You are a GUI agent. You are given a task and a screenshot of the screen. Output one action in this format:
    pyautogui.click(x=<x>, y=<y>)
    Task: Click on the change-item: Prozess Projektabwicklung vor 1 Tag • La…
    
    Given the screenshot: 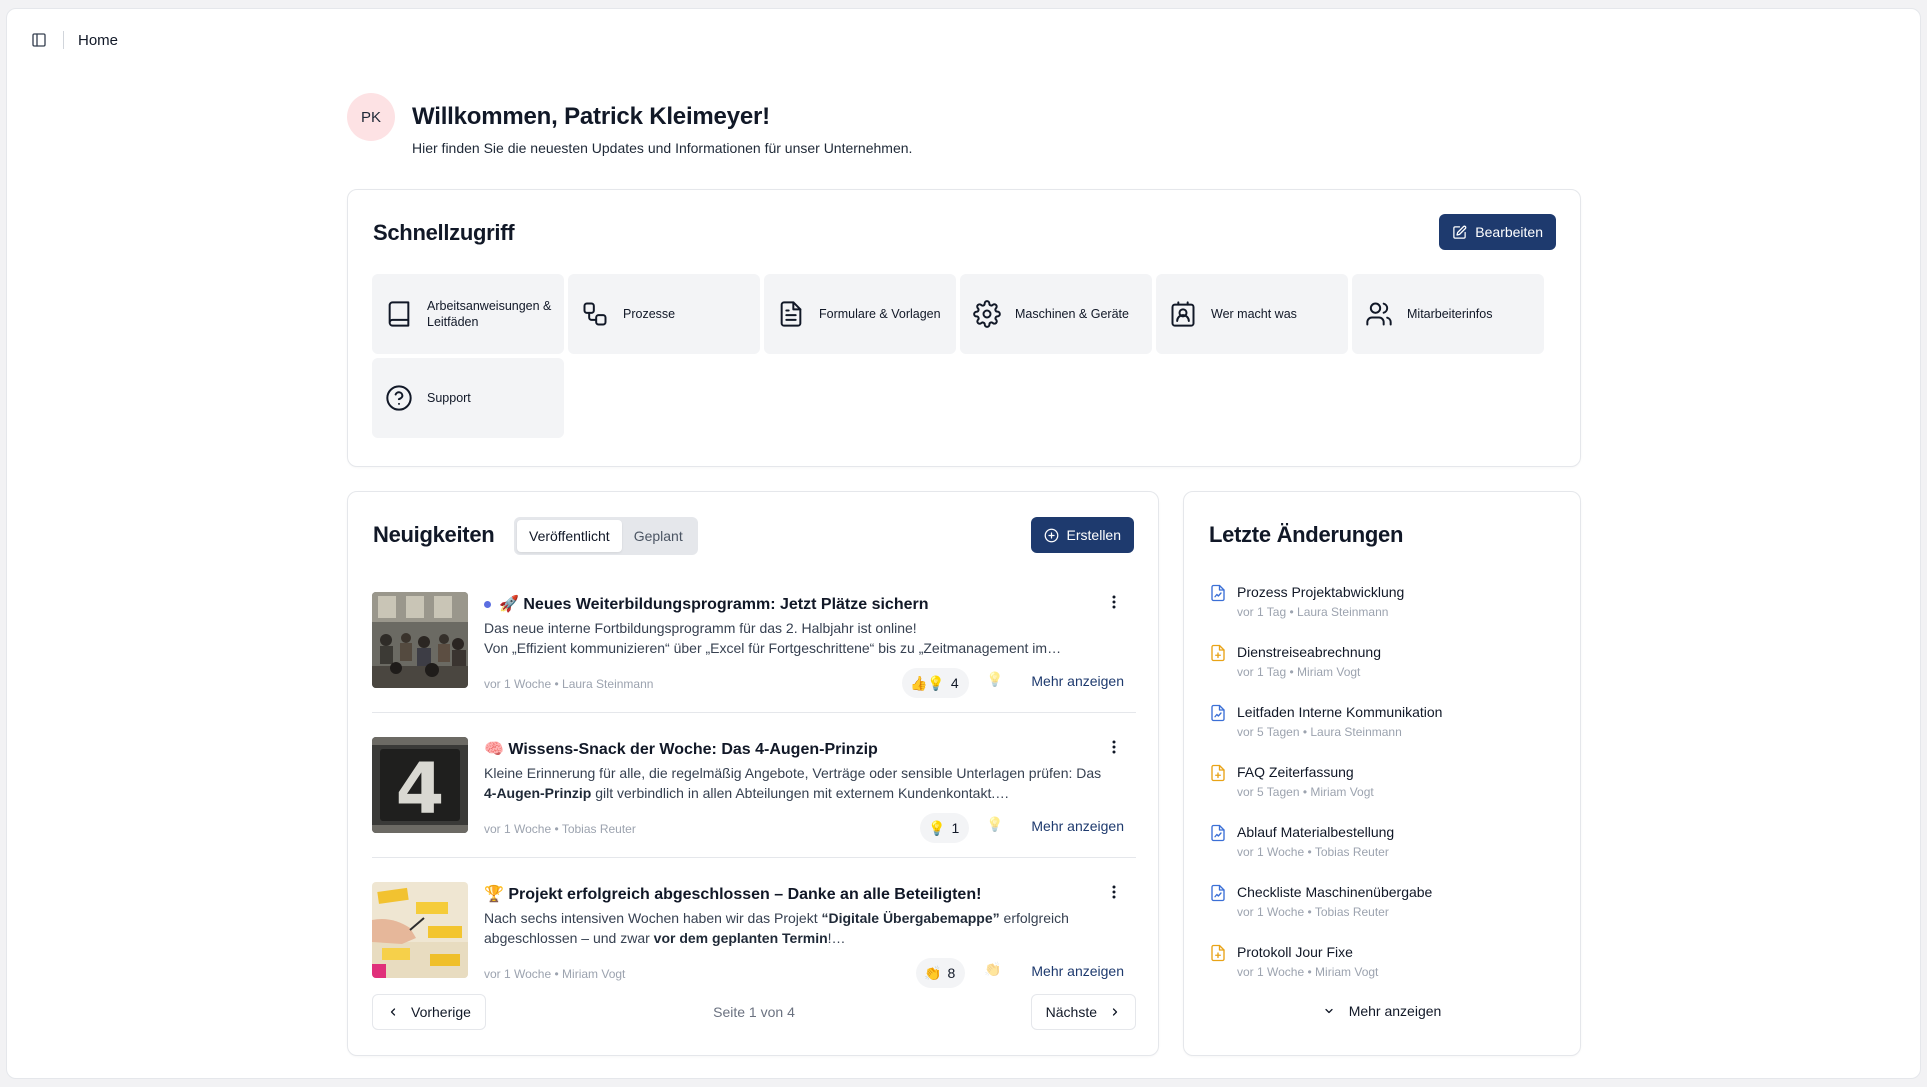 What is the action you would take?
    pyautogui.click(x=1384, y=604)
    